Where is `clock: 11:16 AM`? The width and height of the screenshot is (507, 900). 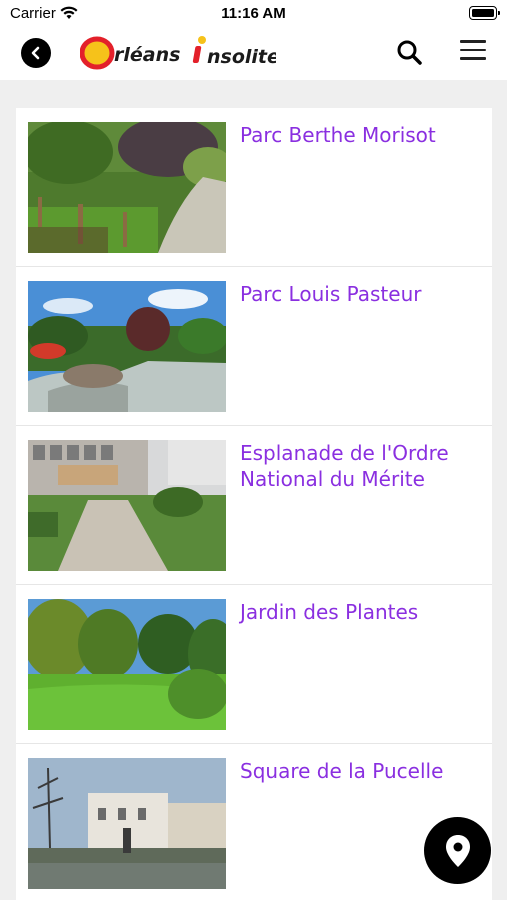 clock: 11:16 AM is located at coordinates (253, 13).